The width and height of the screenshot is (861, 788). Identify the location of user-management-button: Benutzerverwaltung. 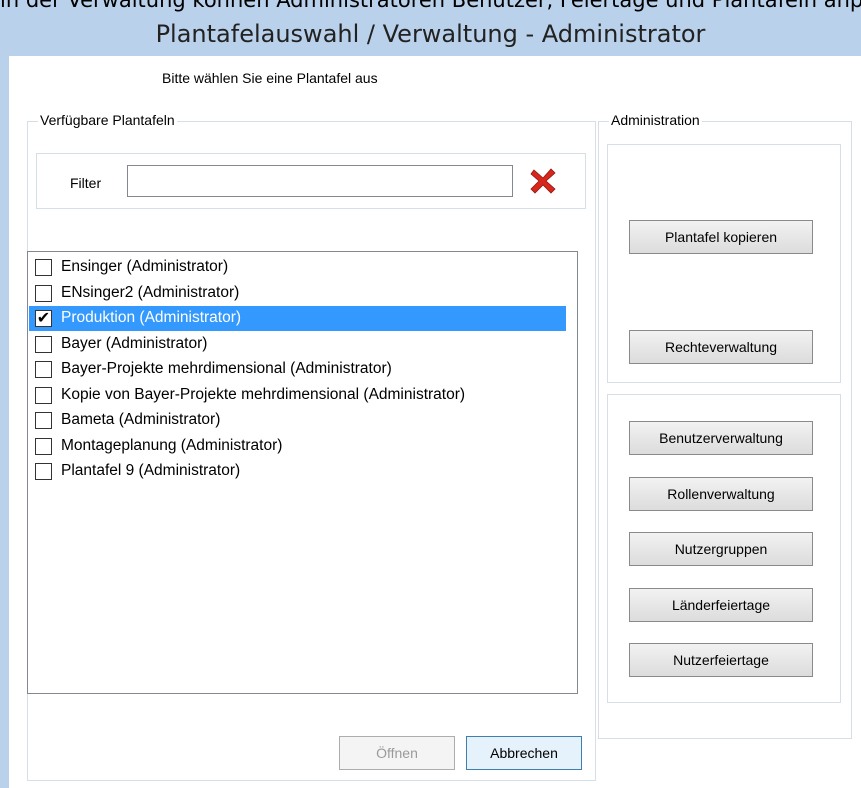
(721, 438).